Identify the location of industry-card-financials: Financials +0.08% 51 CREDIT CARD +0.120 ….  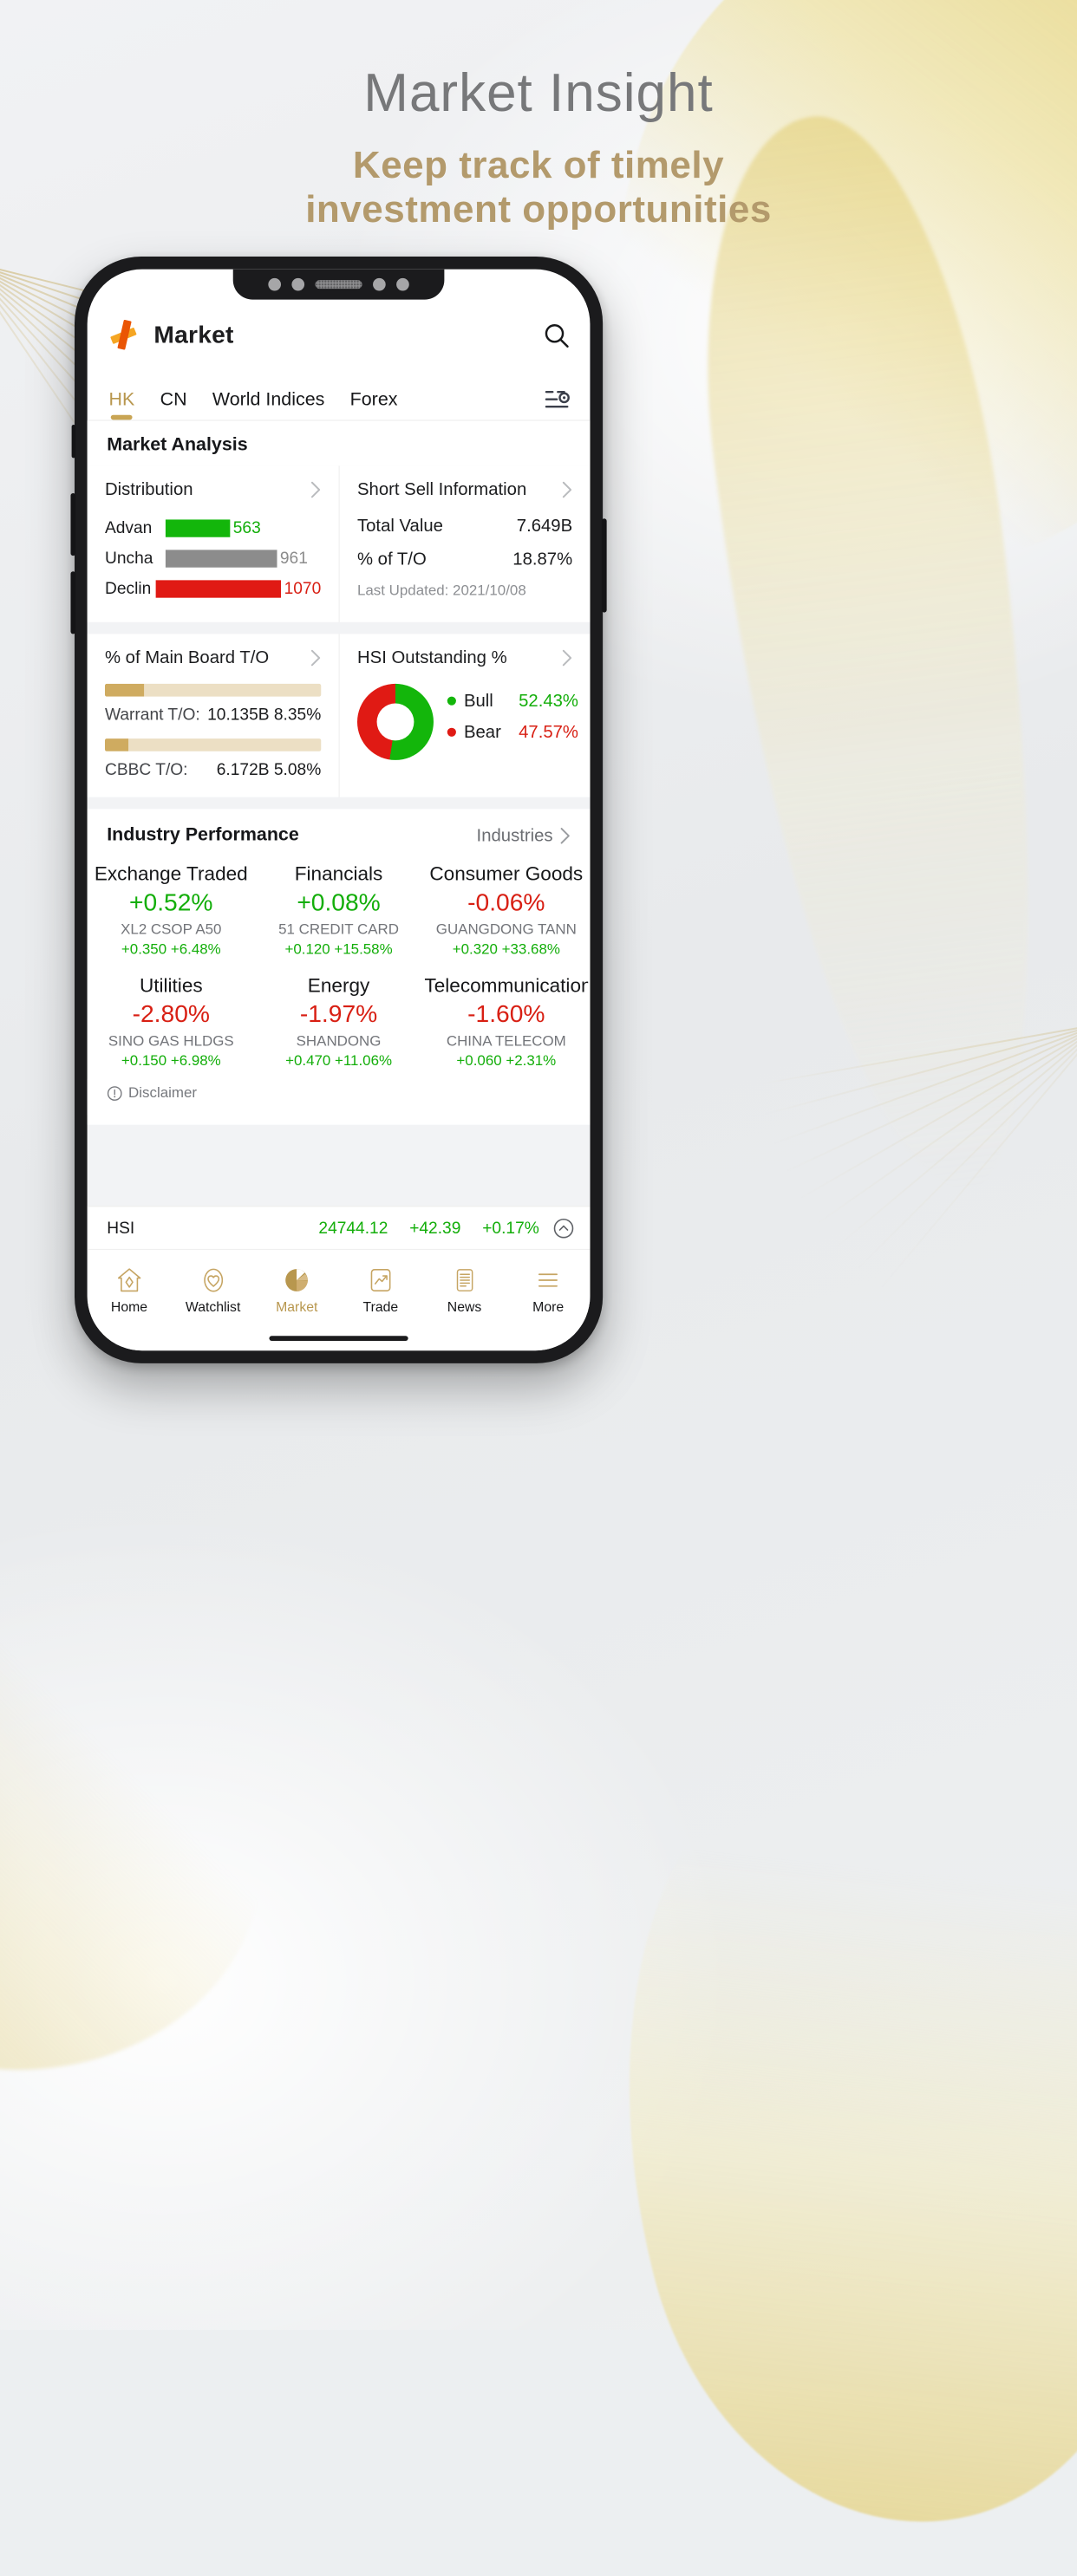
(338, 911).